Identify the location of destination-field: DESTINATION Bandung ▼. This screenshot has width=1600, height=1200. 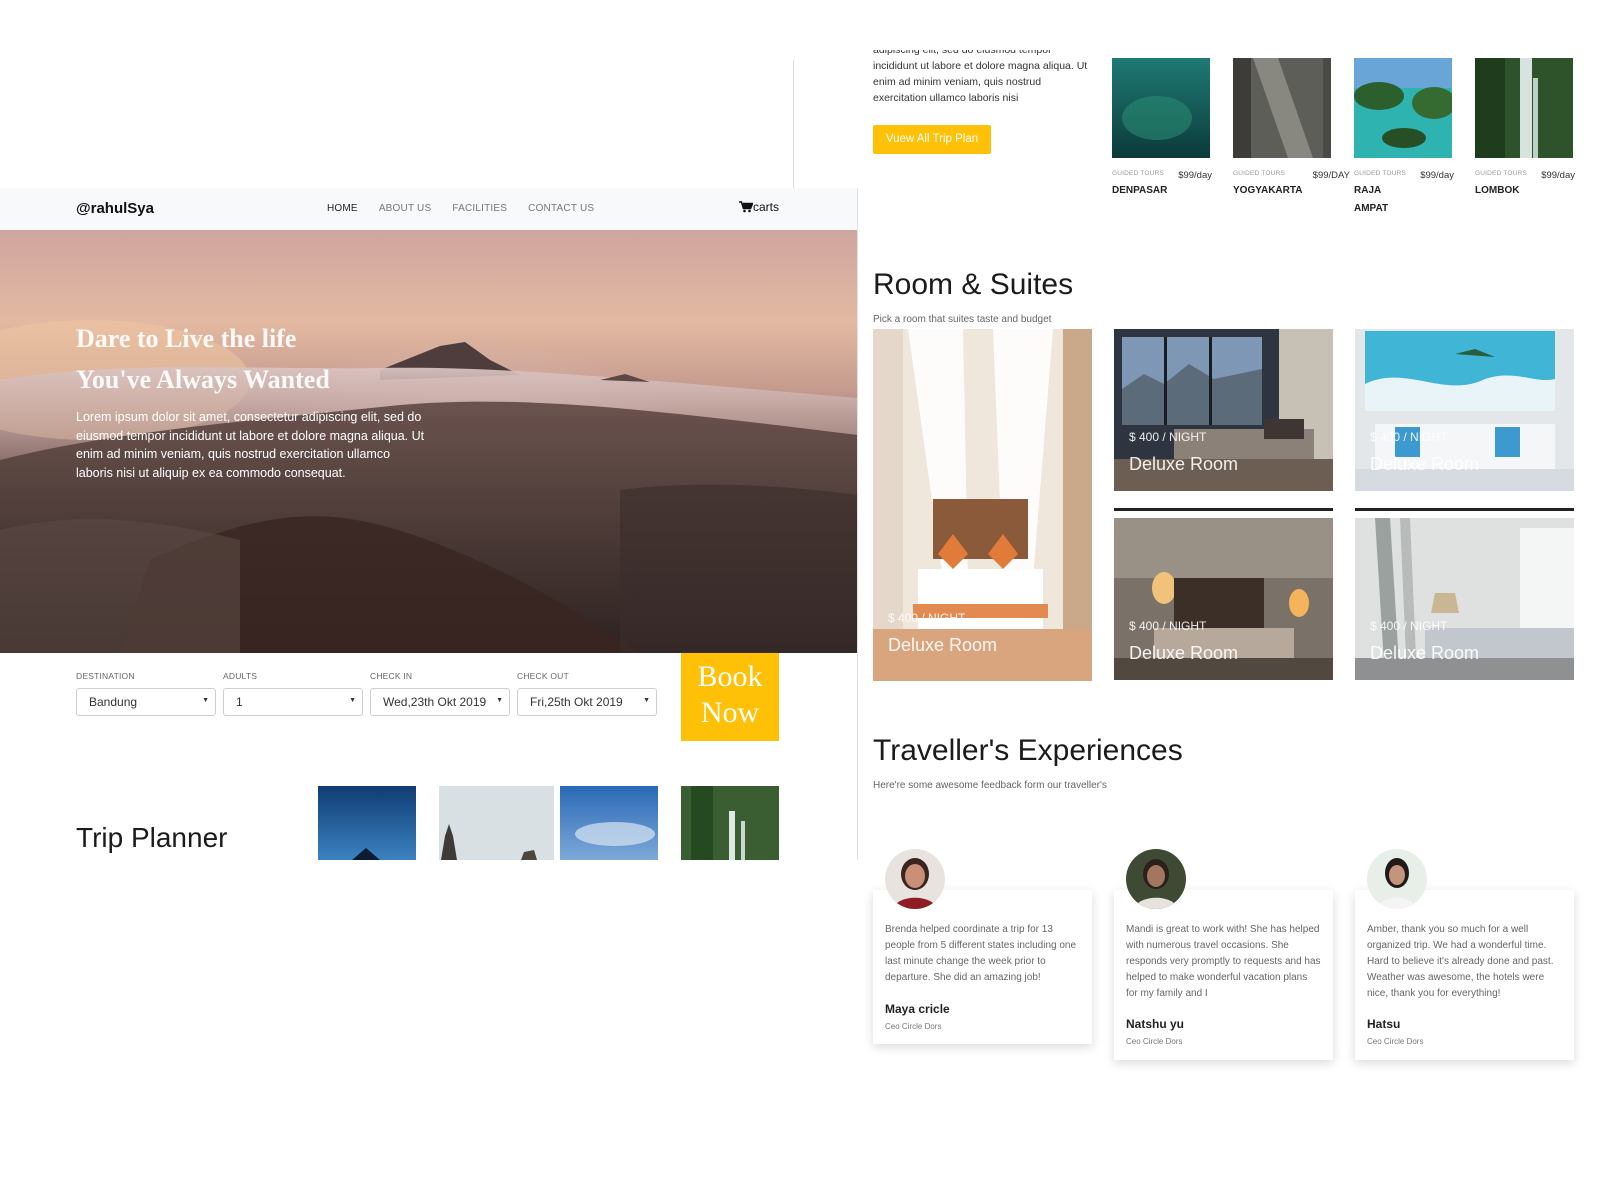
(146, 693).